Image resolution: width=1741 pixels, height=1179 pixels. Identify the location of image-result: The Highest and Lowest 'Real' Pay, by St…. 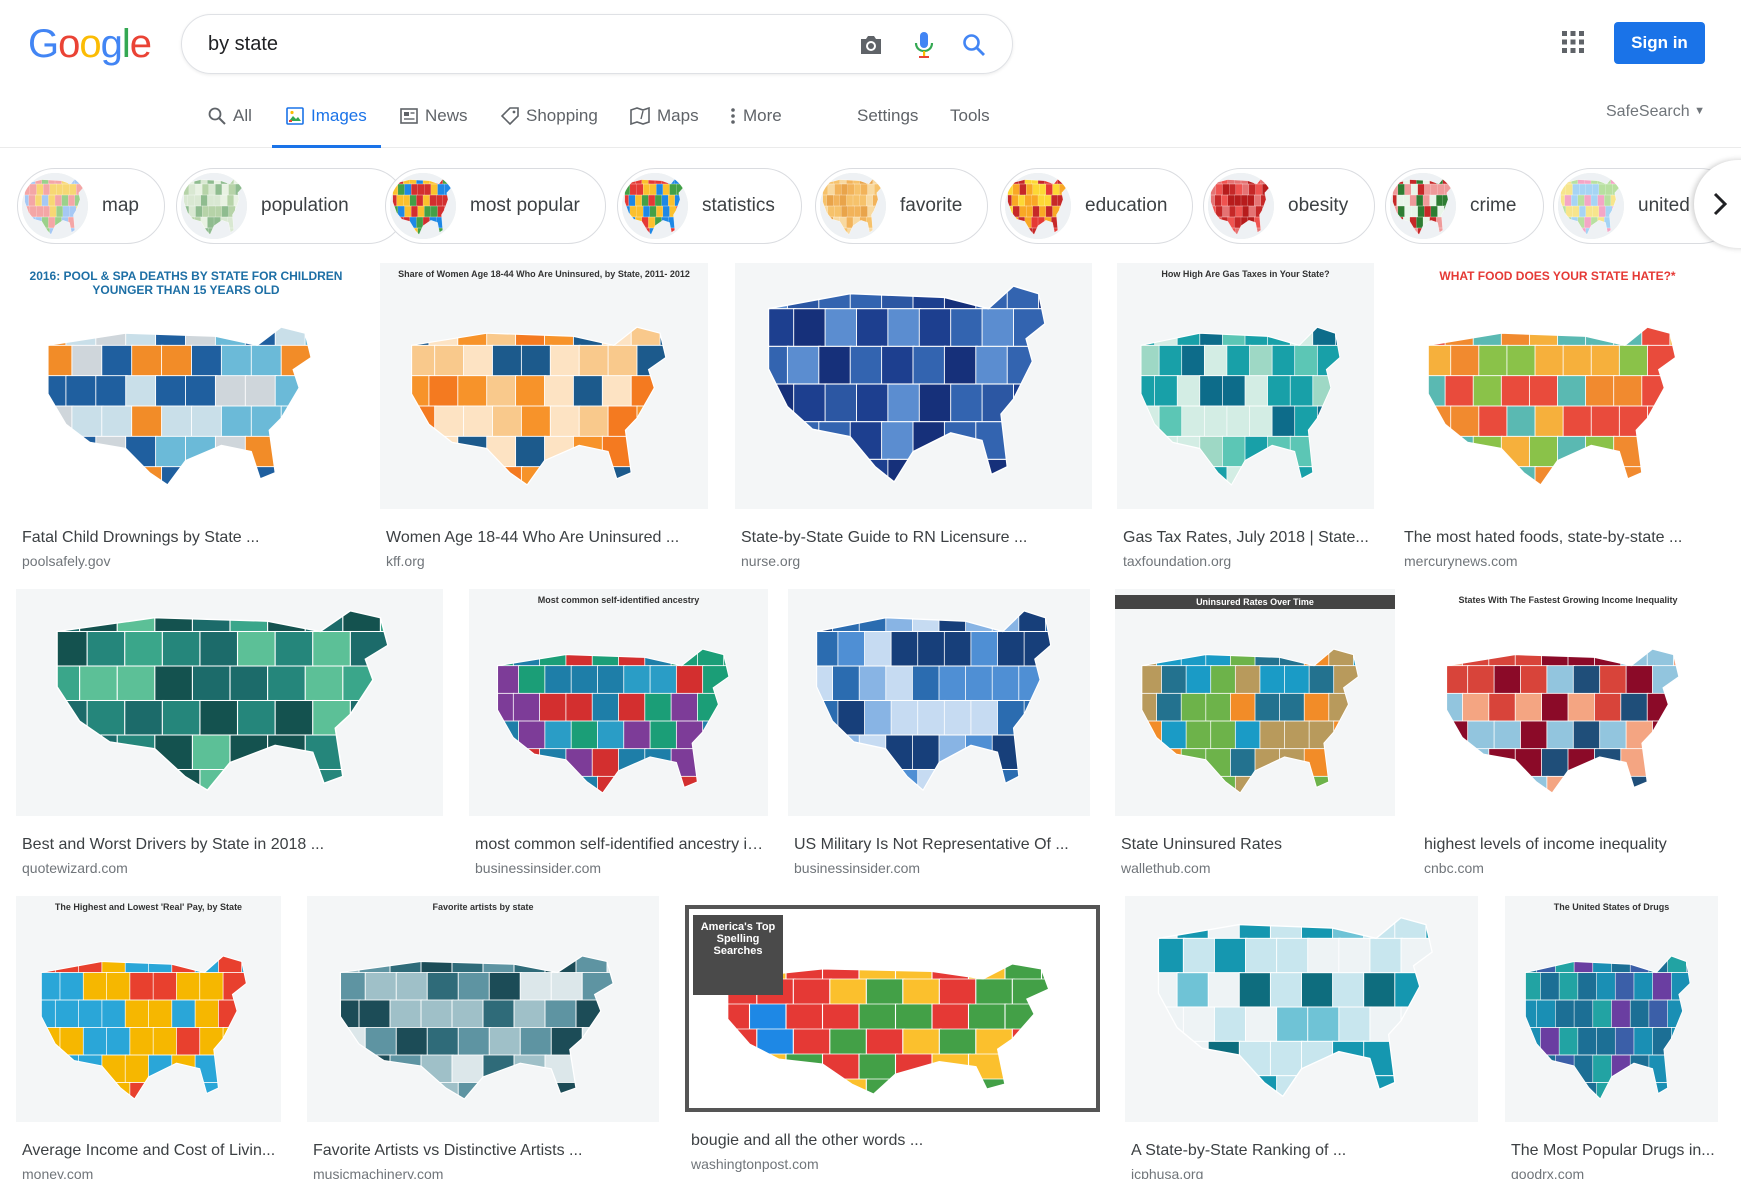
(148, 1037).